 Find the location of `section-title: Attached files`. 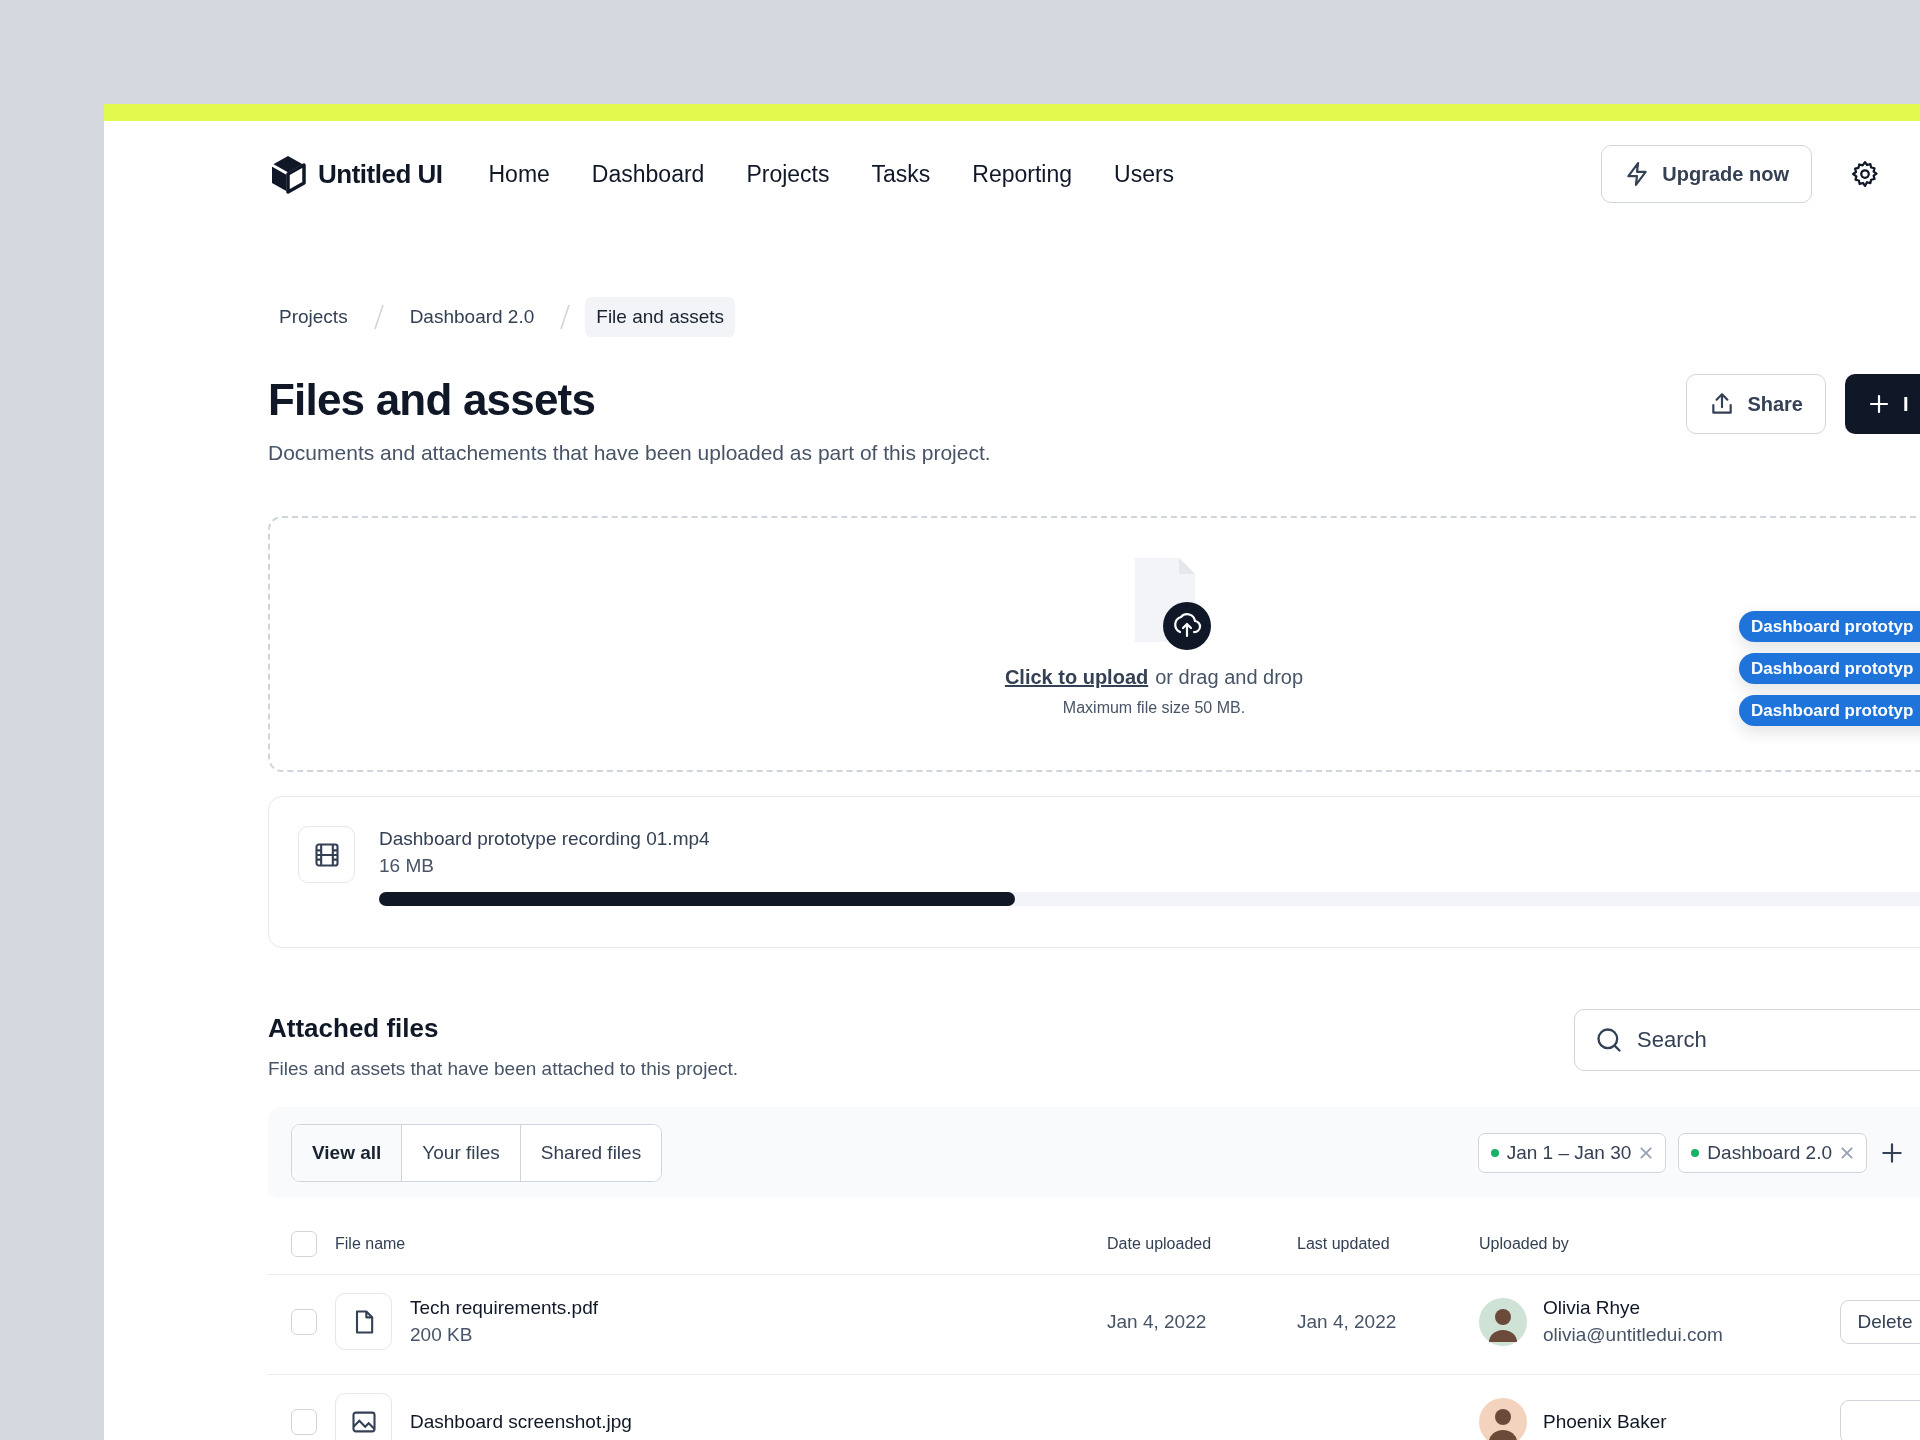

section-title: Attached files is located at coordinates (354, 1028).